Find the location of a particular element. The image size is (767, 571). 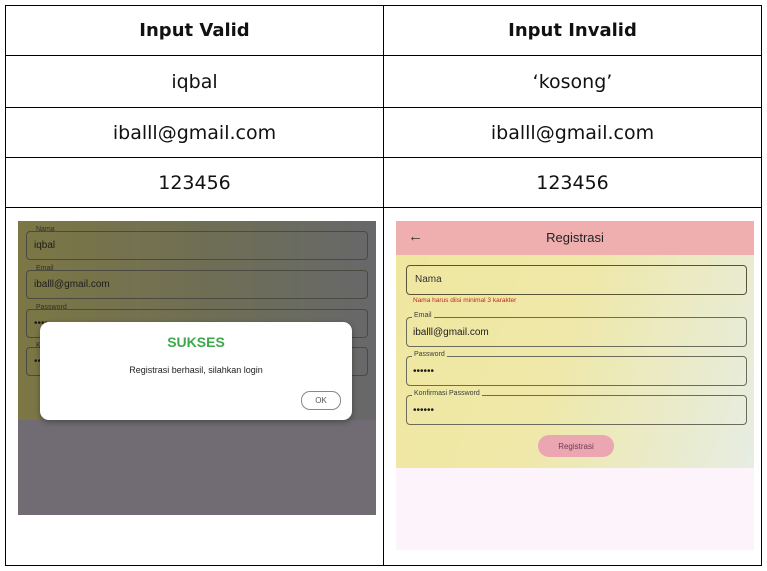

field-label: Konfirmasi Password is located at coordinates (447, 393).